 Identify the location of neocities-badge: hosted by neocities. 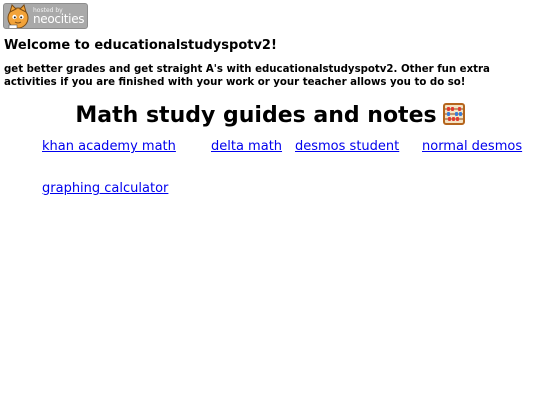
(45, 16).